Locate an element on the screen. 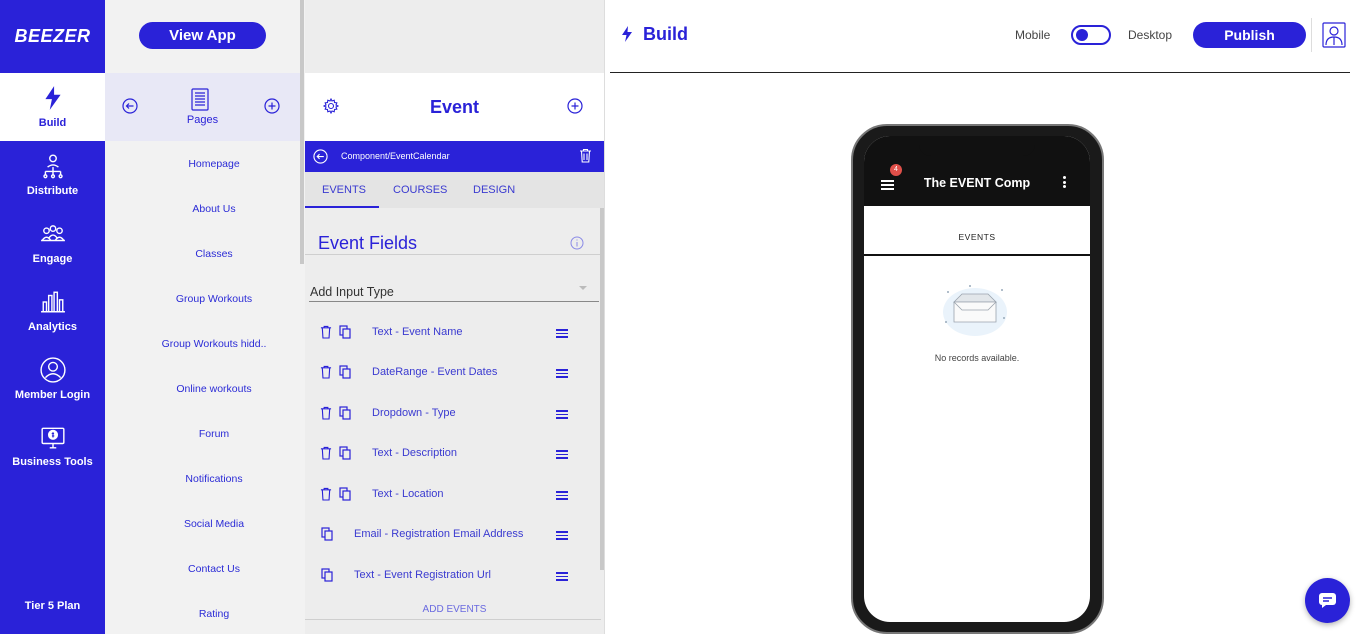  view-app-button: View App is located at coordinates (202, 35).